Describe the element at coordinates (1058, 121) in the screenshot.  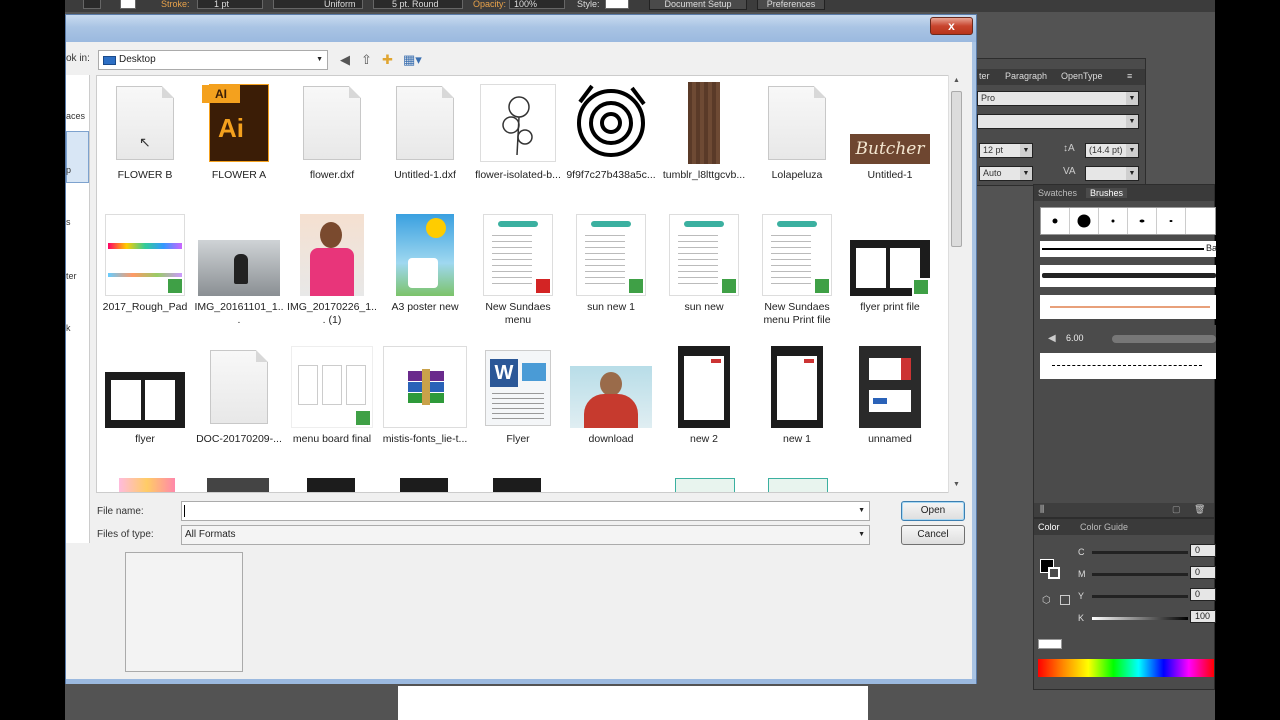
I see `font-style-select: ▼` at that location.